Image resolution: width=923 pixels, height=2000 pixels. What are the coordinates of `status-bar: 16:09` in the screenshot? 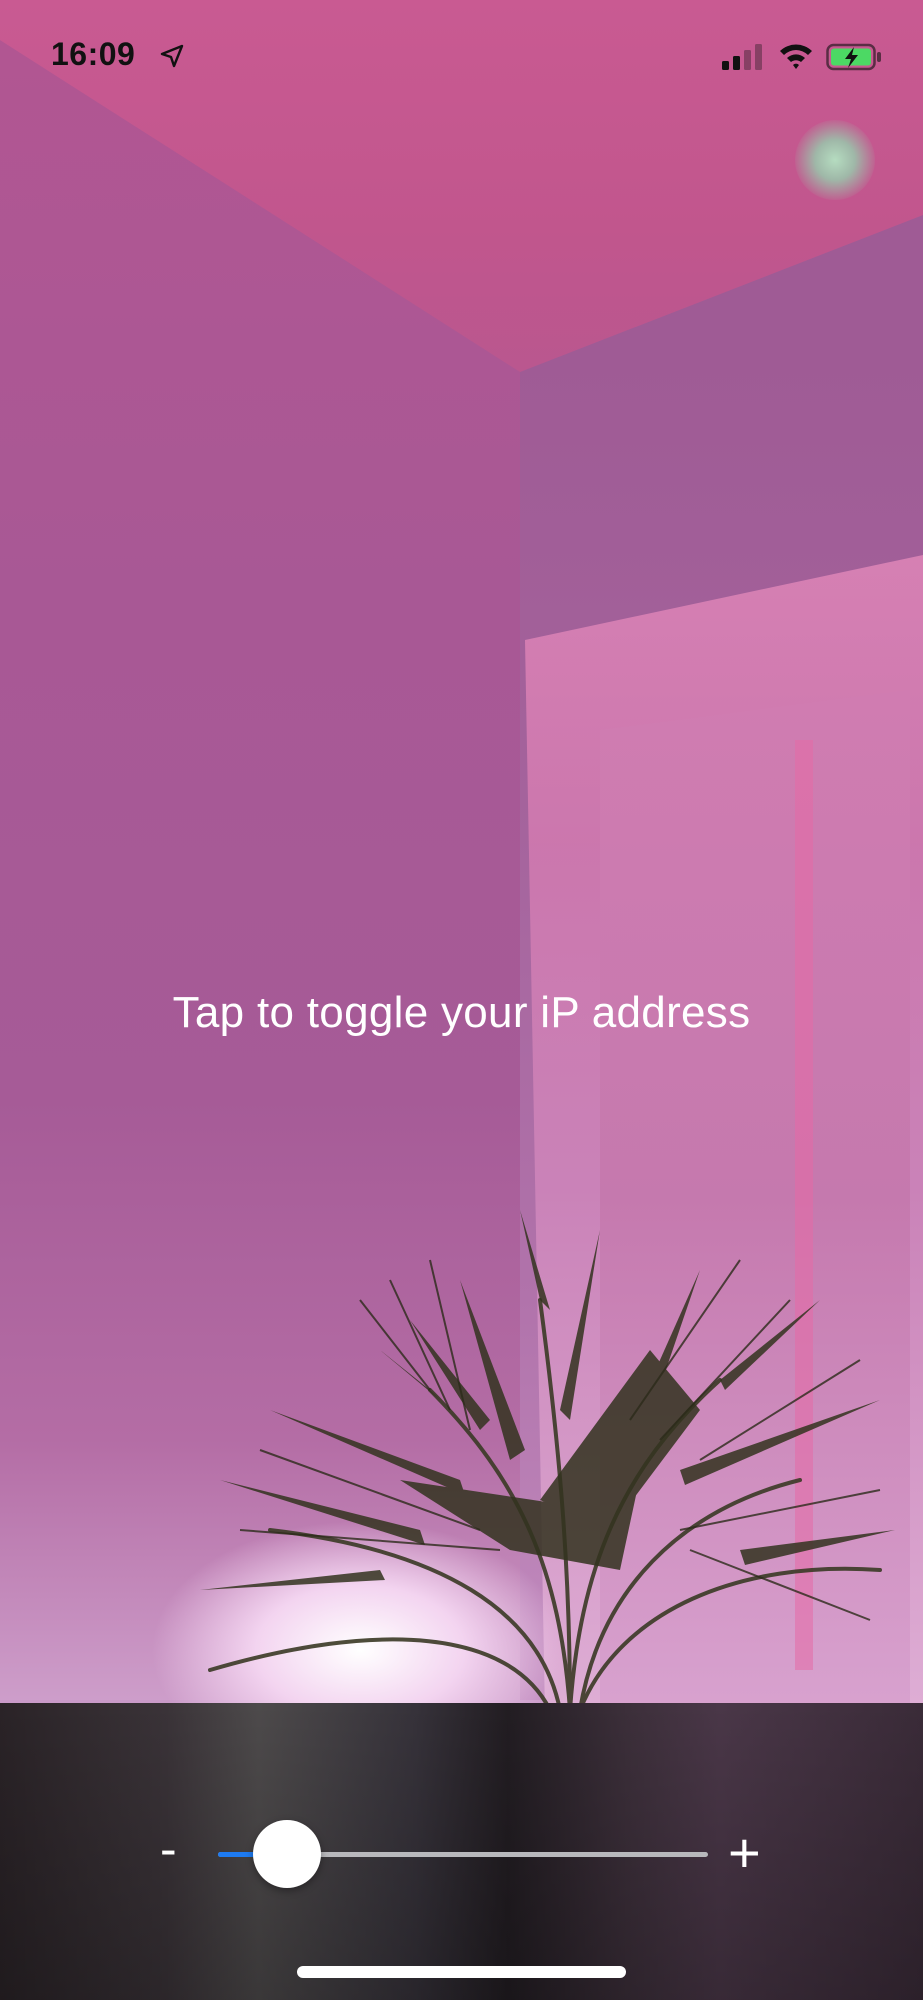 It's located at (461, 55).